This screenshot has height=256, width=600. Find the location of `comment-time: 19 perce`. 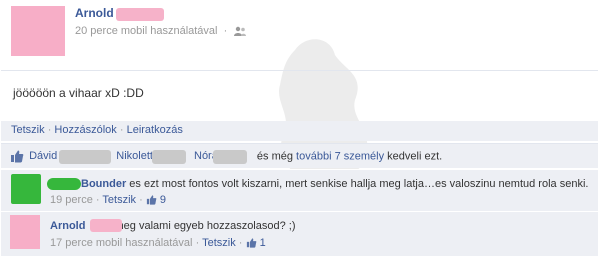

comment-time: 19 perce is located at coordinates (71, 200).